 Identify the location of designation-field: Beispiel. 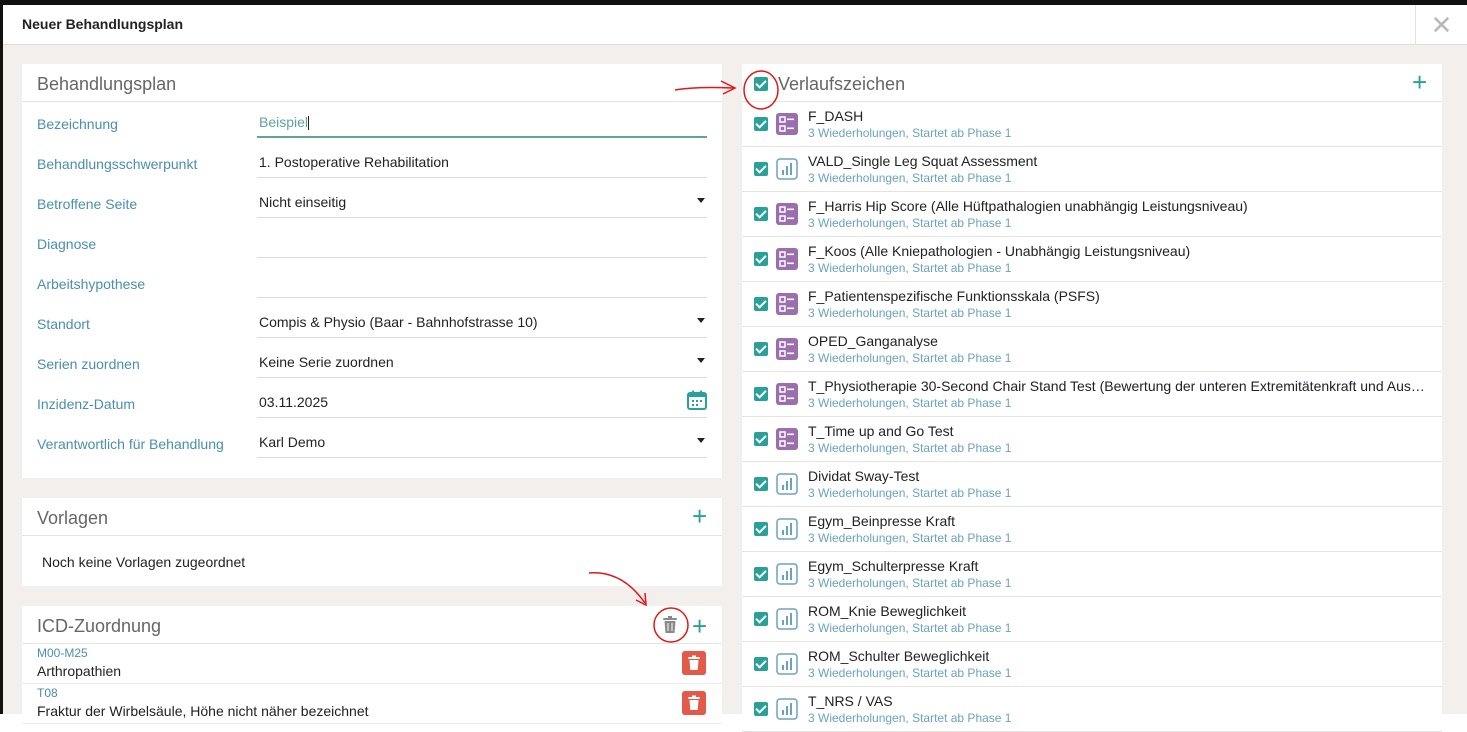
(482, 123).